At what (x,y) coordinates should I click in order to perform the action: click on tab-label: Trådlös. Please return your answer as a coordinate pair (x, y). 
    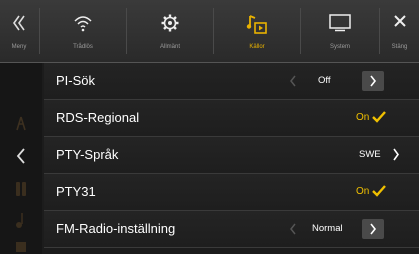
    Looking at the image, I should click on (83, 47).